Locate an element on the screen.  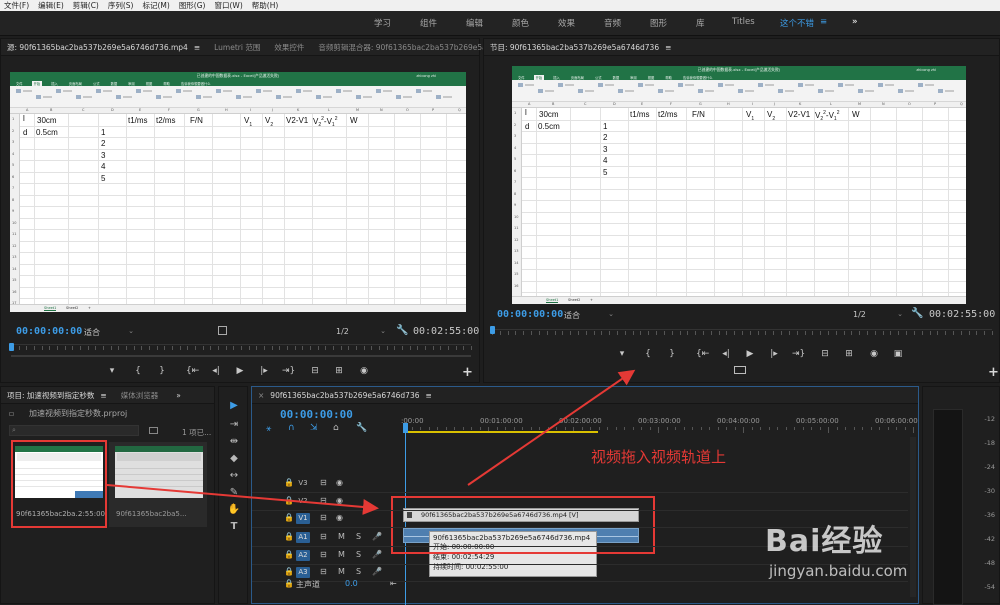
slip-tool-icon: ↔ is located at coordinates (234, 475).